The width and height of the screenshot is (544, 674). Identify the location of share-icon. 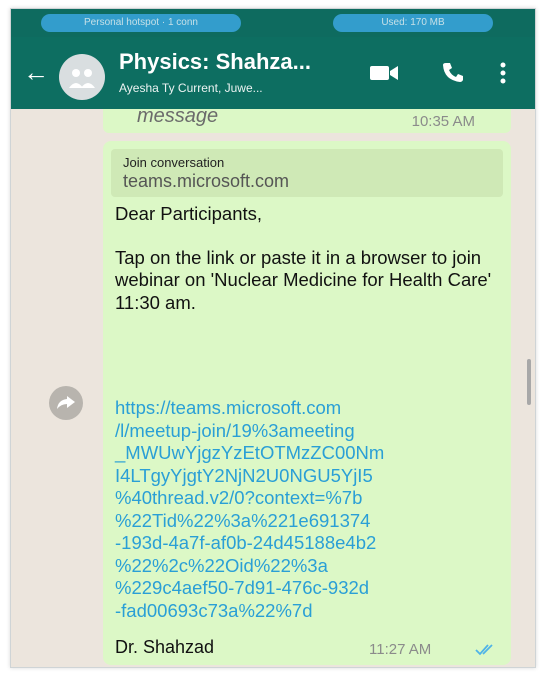
(66, 403).